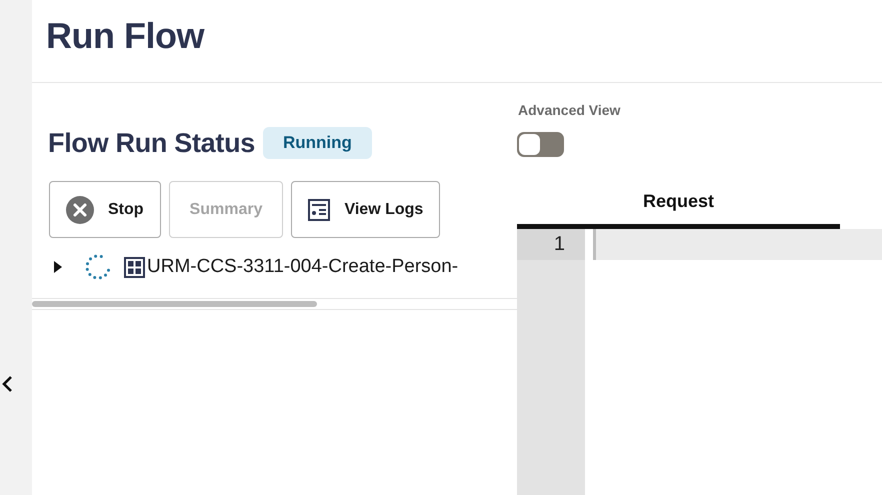 This screenshot has width=882, height=495. Describe the element at coordinates (58, 267) in the screenshot. I see `caret-icon` at that location.